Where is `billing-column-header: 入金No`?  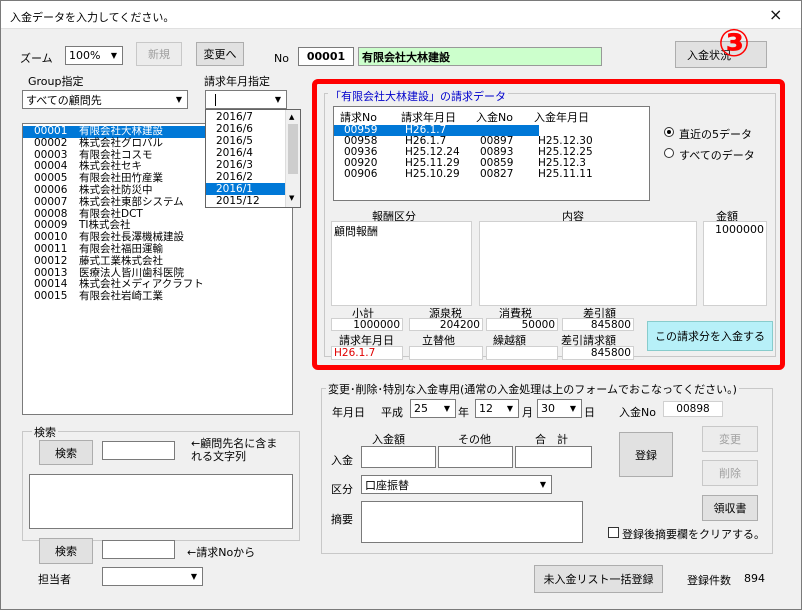 billing-column-header: 入金No is located at coordinates (494, 117).